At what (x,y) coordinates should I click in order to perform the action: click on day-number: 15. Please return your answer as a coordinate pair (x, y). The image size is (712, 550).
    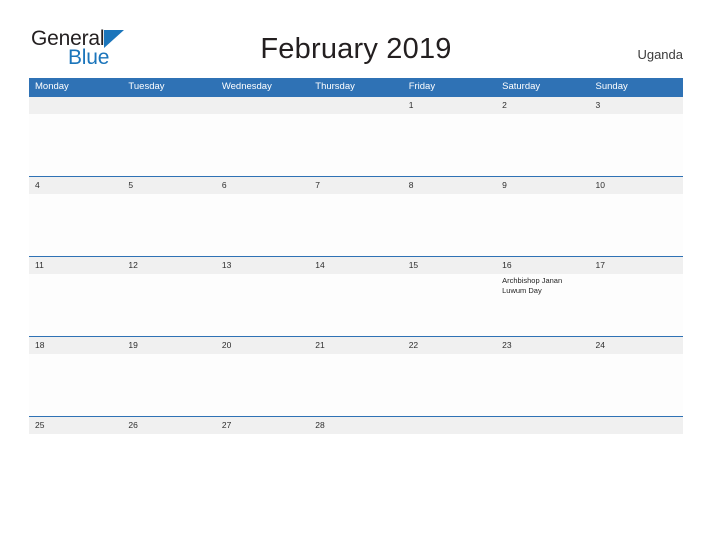
    Looking at the image, I should click on (449, 265).